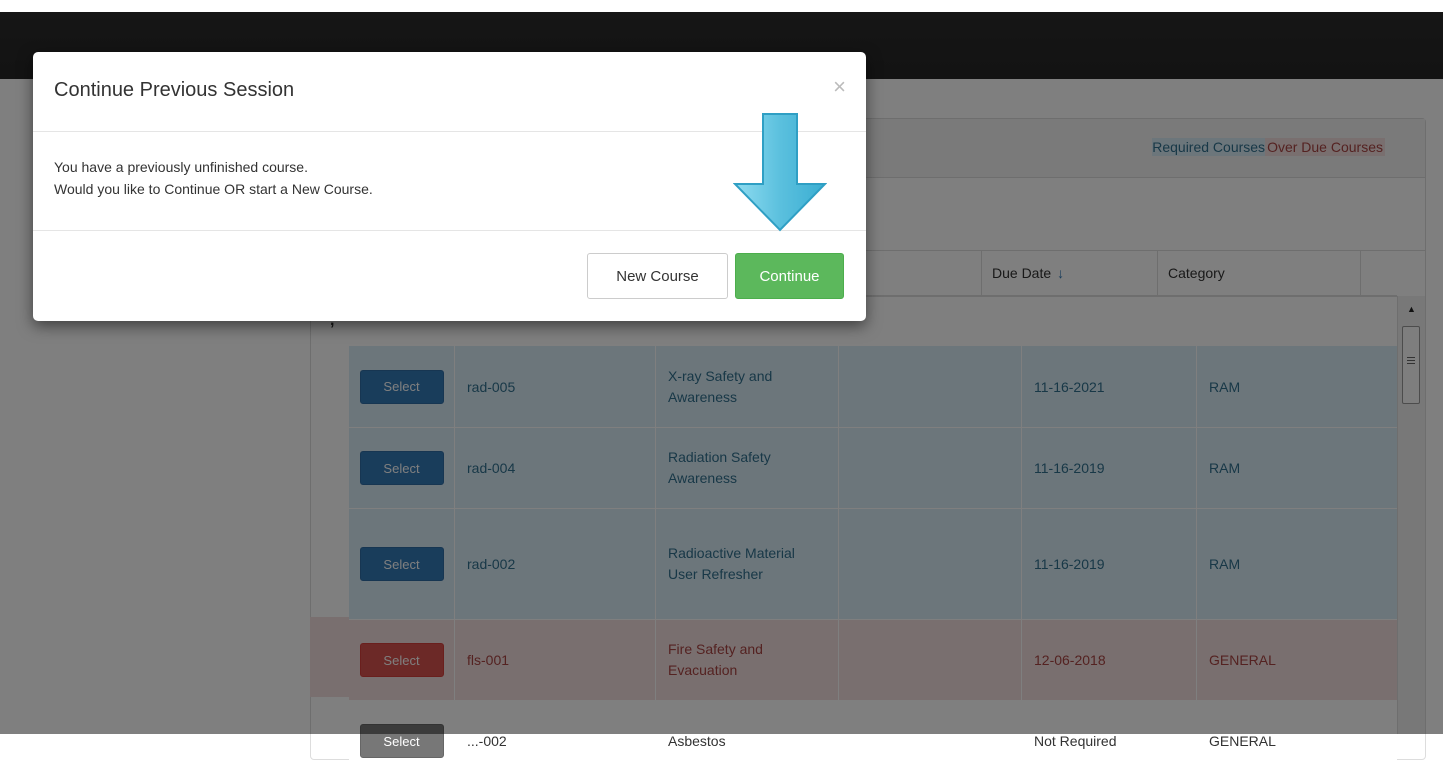 Image resolution: width=1443 pixels, height=782 pixels. What do you see at coordinates (657, 276) in the screenshot?
I see `new-course-button: New Course` at bounding box center [657, 276].